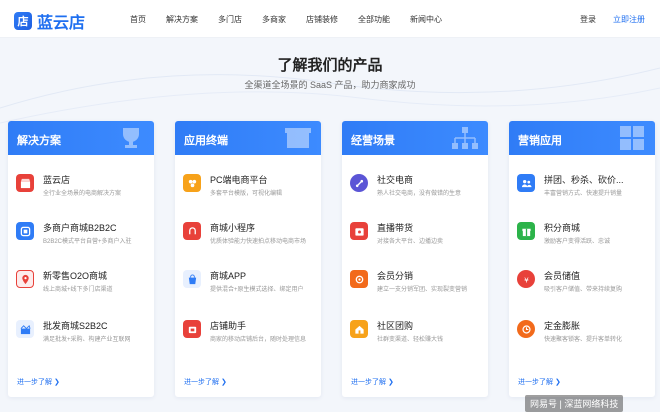 This screenshot has width=660, height=412. I want to click on item-title: PC端电商平台, so click(239, 180).